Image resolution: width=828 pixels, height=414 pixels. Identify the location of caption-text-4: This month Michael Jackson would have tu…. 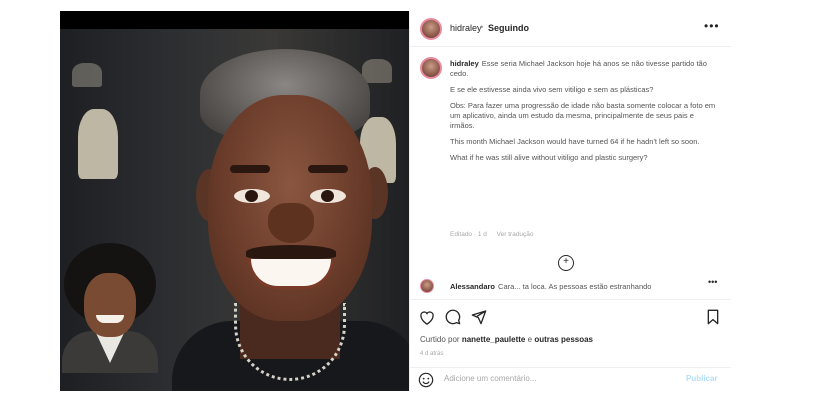
(575, 141).